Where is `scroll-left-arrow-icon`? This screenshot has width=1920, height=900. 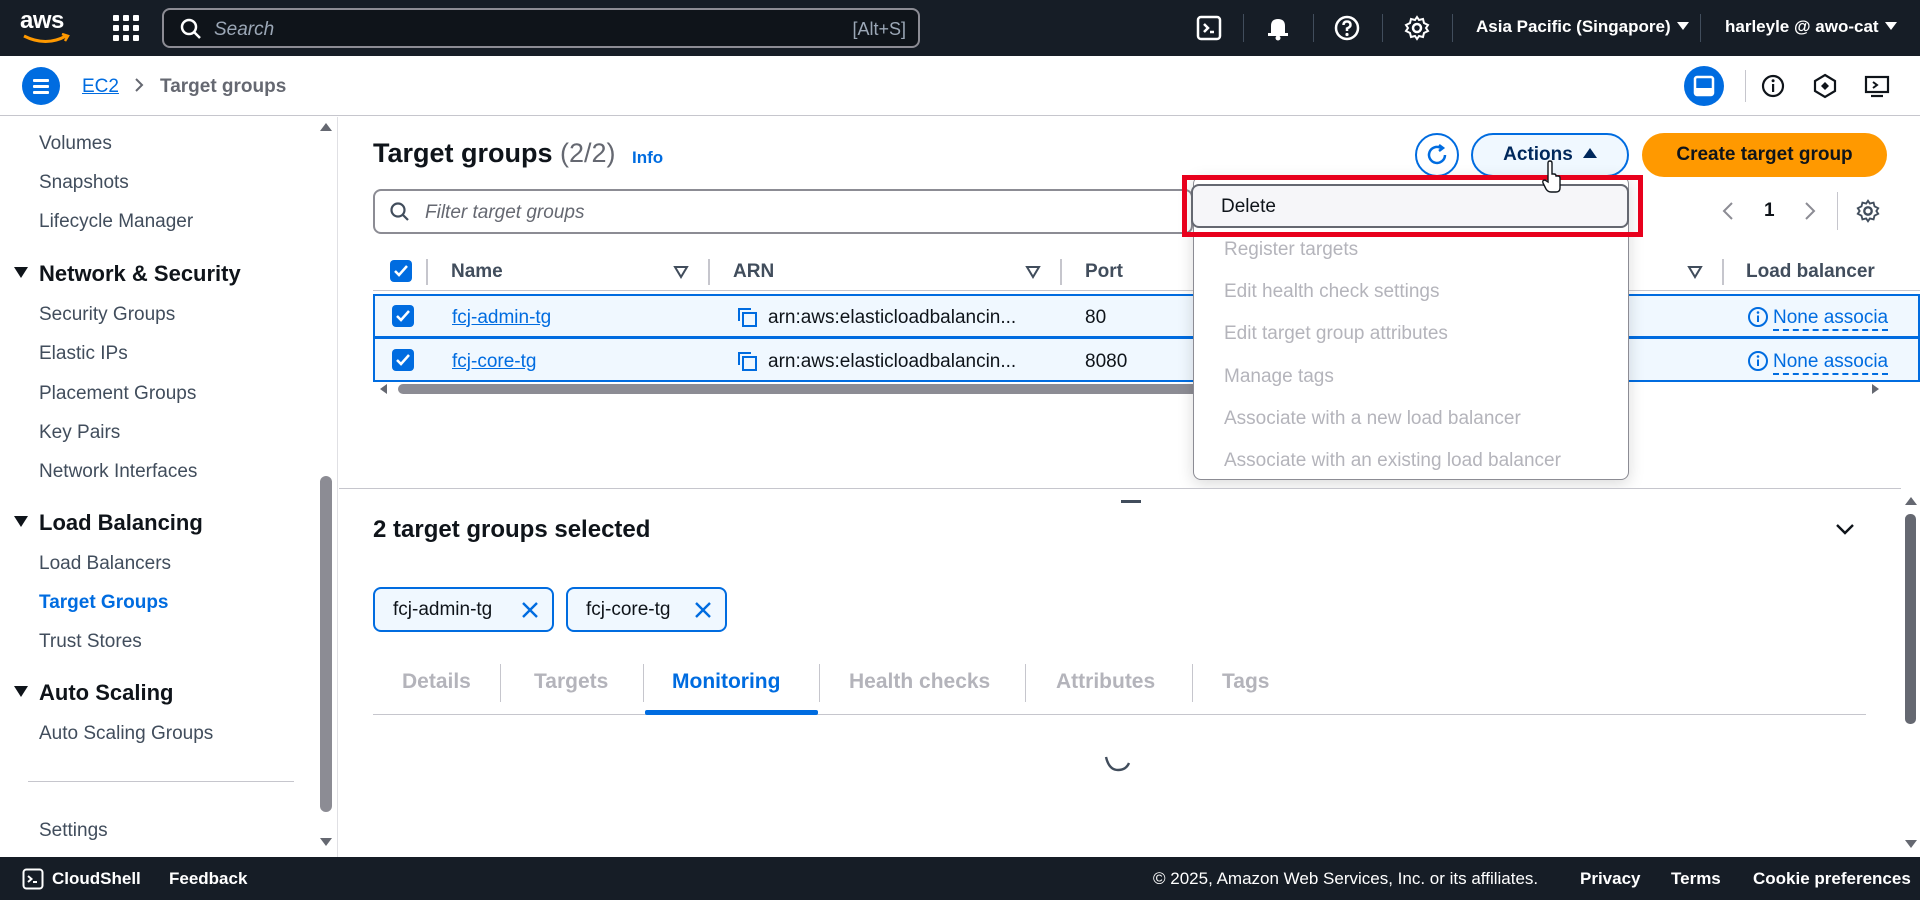 scroll-left-arrow-icon is located at coordinates (383, 389).